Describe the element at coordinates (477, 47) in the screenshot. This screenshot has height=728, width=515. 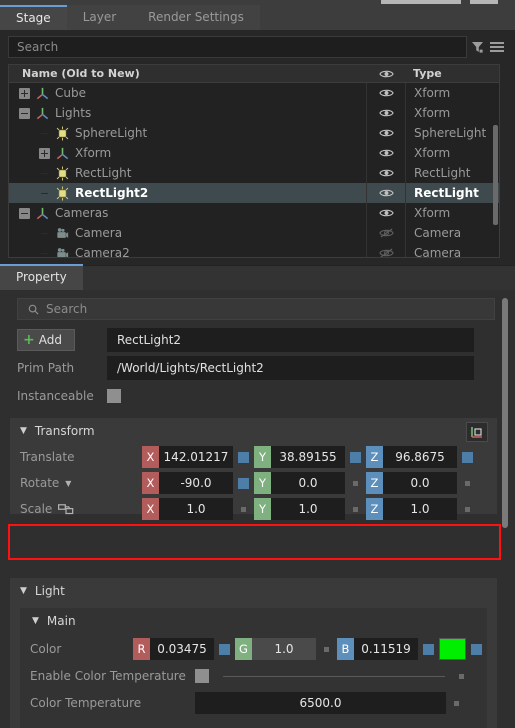
I see `filter-funnel-icon` at that location.